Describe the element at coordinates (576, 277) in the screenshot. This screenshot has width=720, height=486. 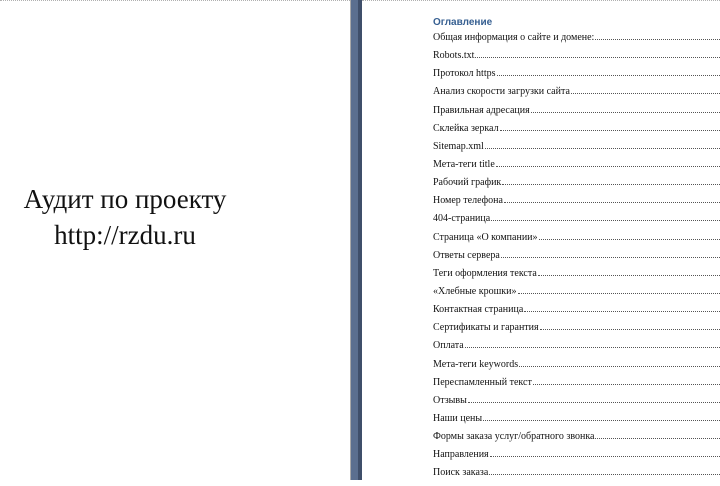
I see `toc-entry: Теги оформления текста` at that location.